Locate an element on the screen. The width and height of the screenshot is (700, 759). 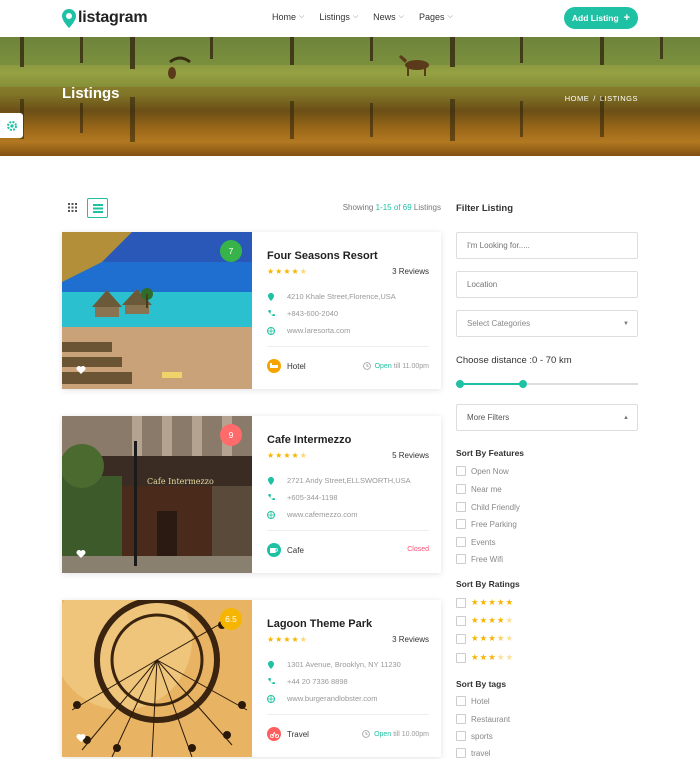
feature-checkbox: Events is located at coordinates (475, 542).